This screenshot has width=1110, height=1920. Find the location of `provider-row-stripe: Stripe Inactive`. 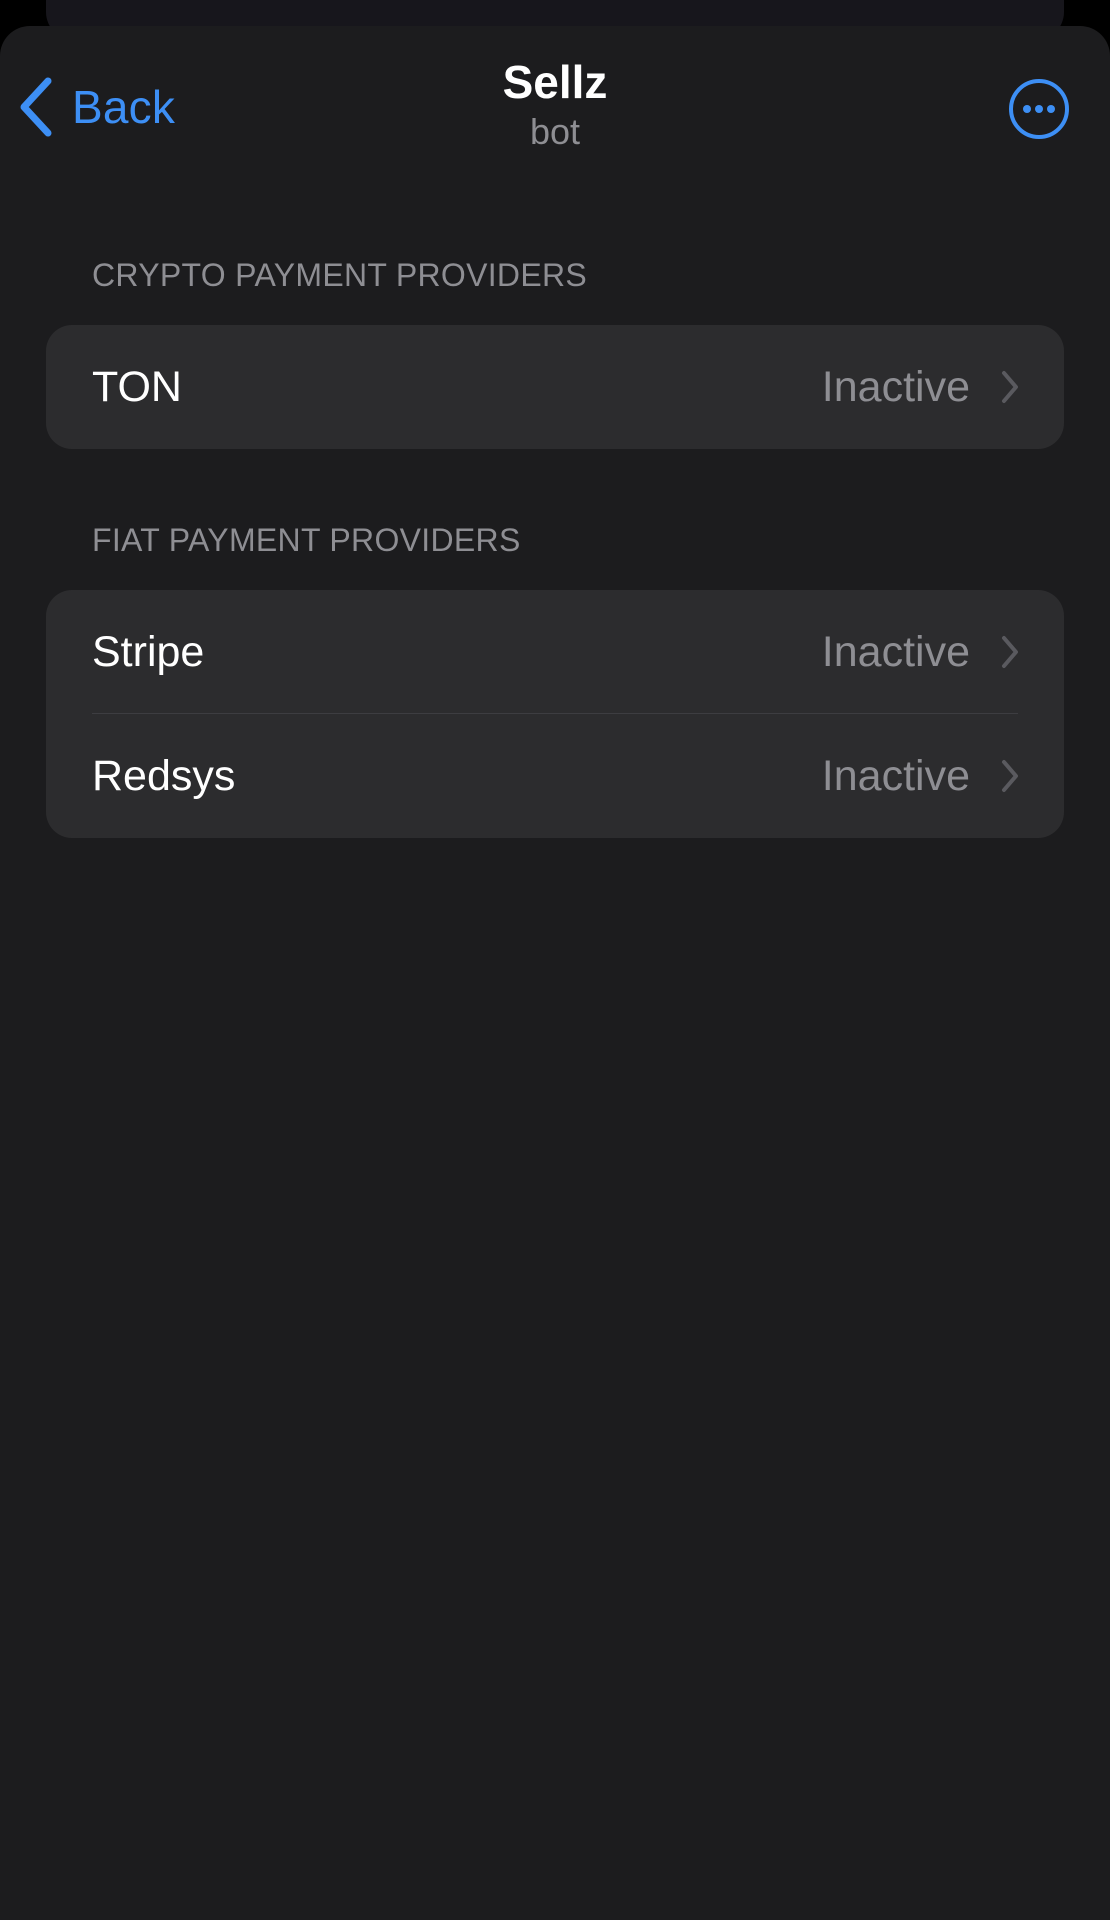

provider-row-stripe: Stripe Inactive is located at coordinates (555, 652).